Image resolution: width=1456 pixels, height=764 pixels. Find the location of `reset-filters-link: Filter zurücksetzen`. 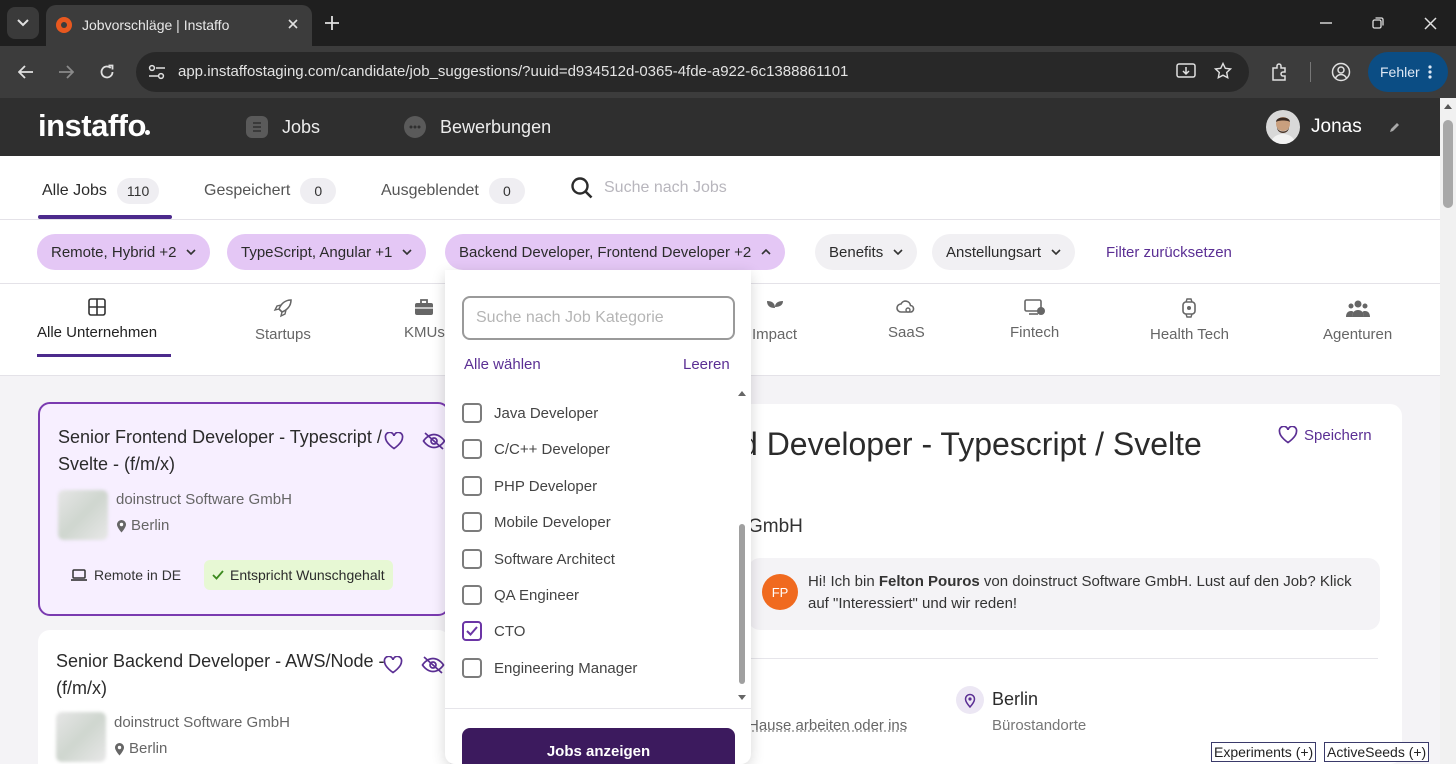

reset-filters-link: Filter zurücksetzen is located at coordinates (1169, 252).